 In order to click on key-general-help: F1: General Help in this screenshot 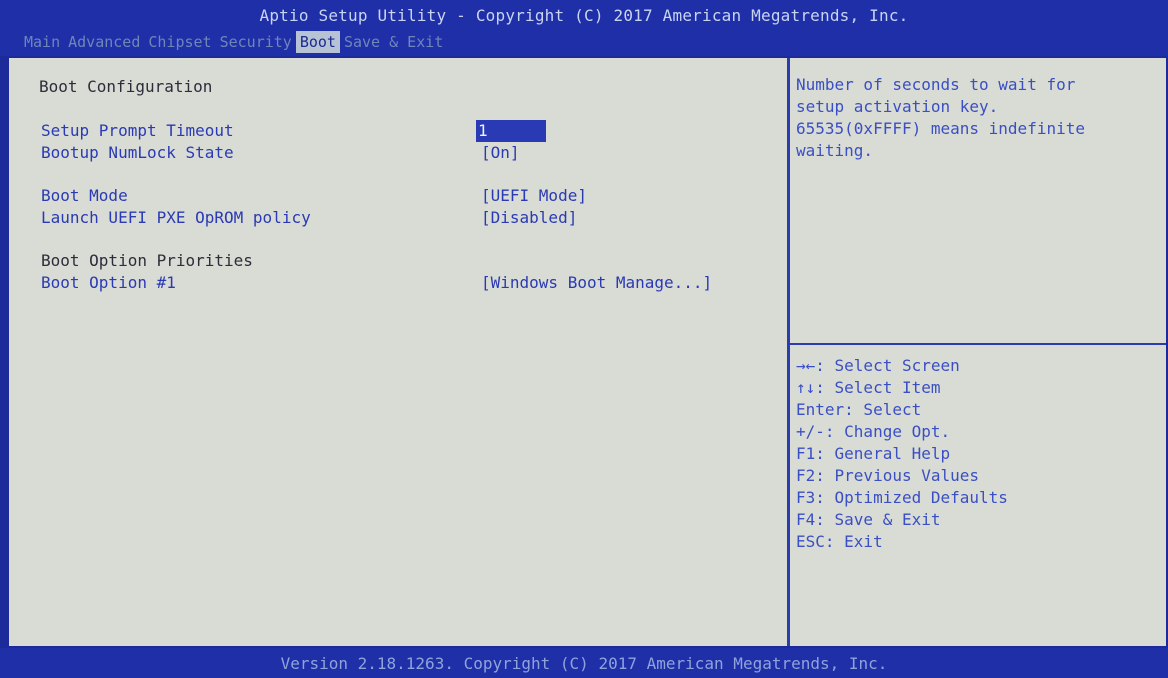, I will do `click(873, 453)`.